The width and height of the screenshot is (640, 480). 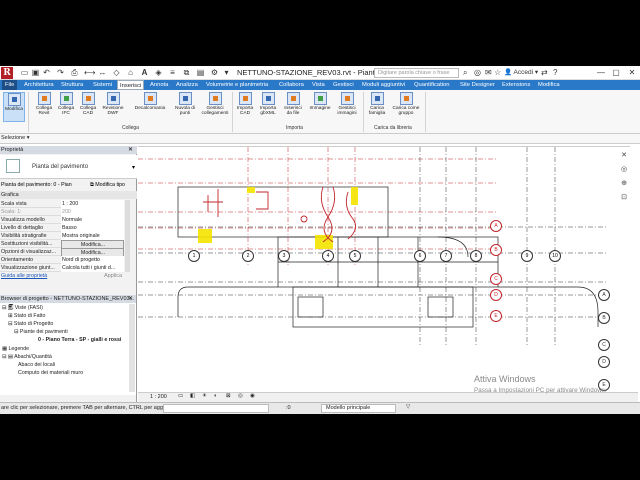 What do you see at coordinates (240, 396) in the screenshot?
I see `temp-hide-icon: ◎` at bounding box center [240, 396].